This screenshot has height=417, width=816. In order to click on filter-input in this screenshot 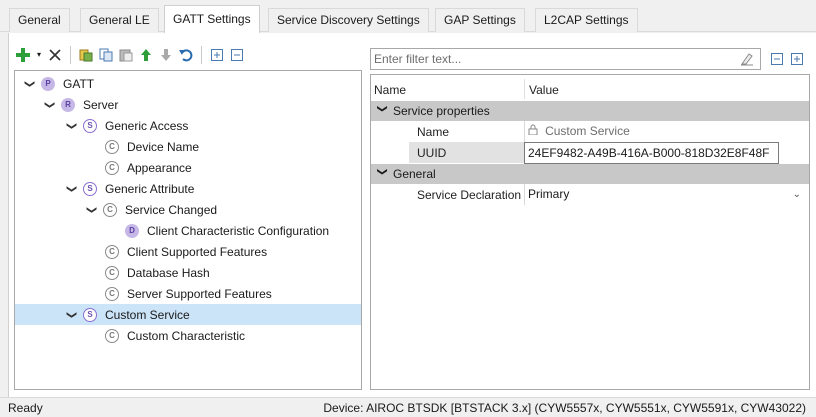, I will do `click(549, 59)`.